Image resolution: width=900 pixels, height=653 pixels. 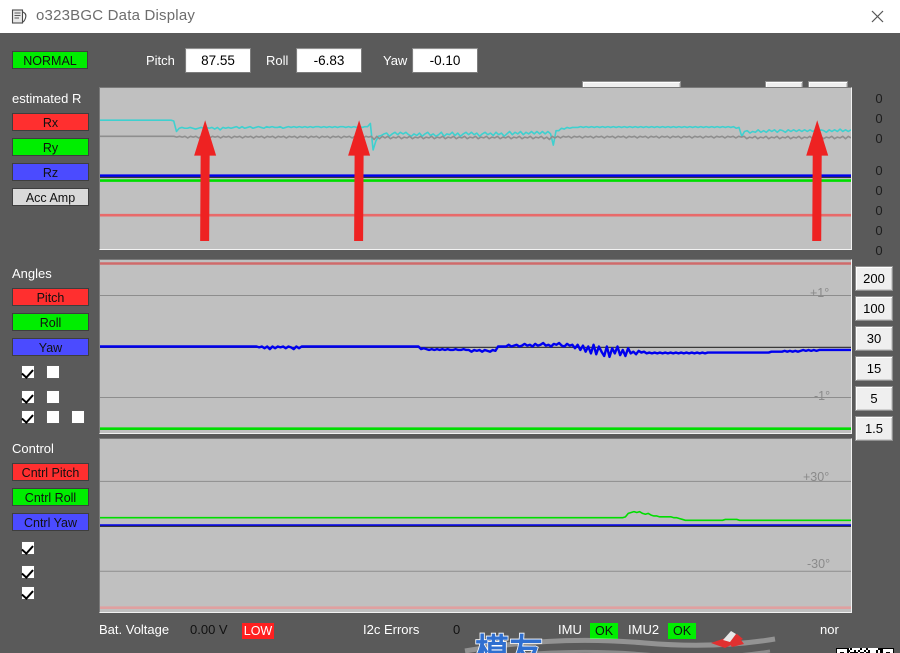 I want to click on i2c-errors-value: 0, so click(x=457, y=629).